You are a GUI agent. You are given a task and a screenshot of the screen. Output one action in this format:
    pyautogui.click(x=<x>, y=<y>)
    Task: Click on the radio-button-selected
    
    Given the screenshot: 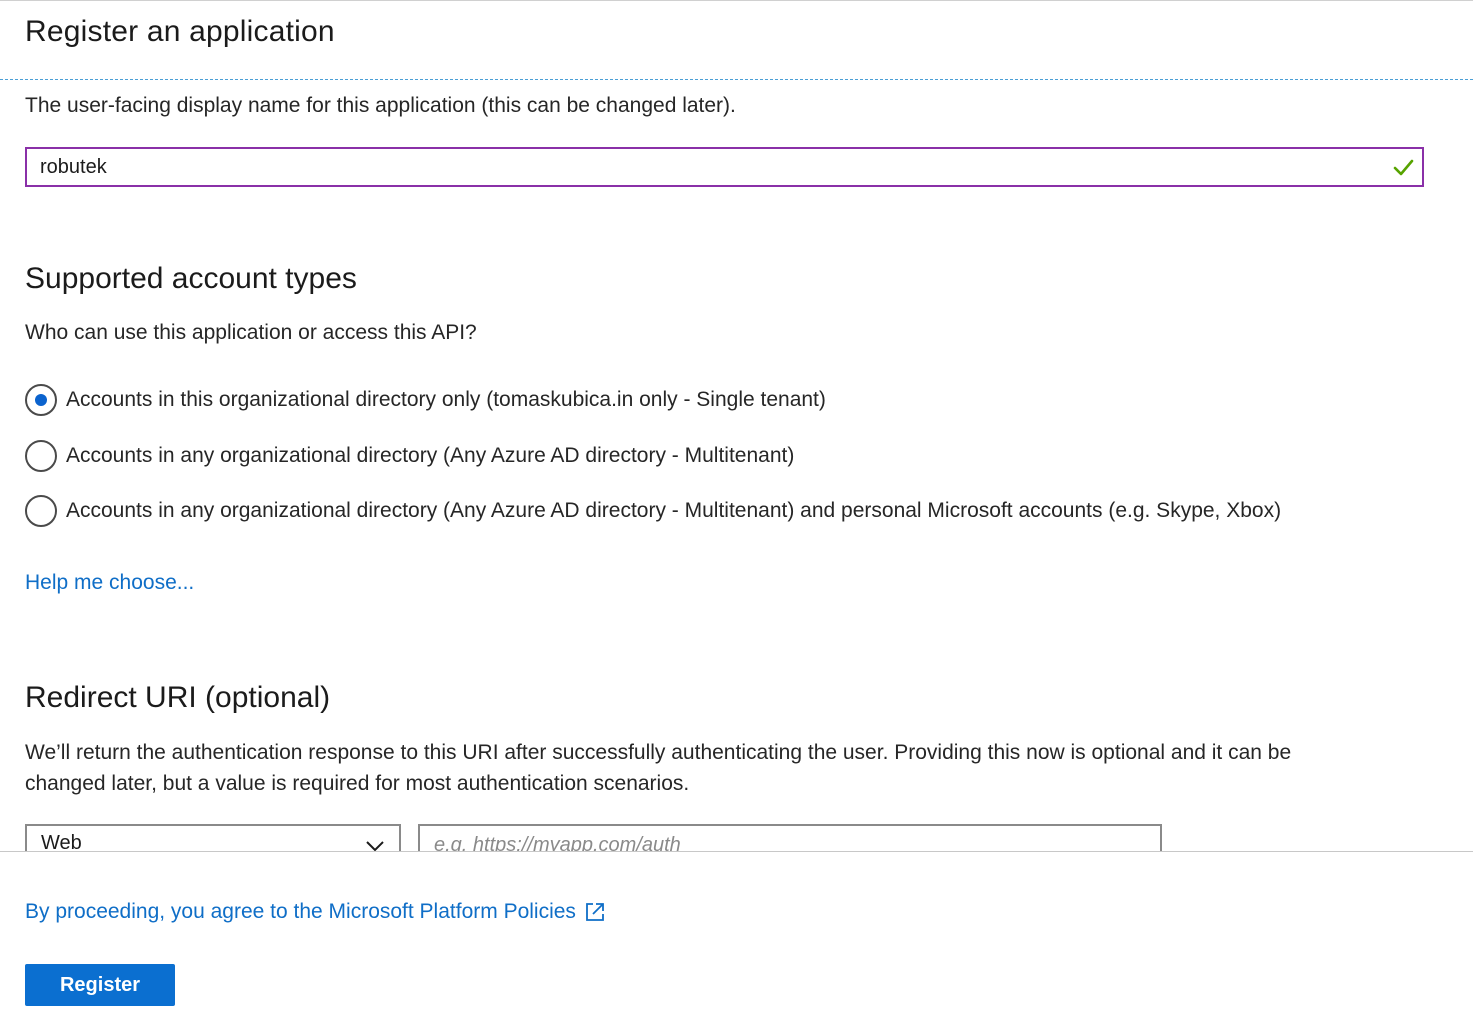 What is the action you would take?
    pyautogui.click(x=41, y=400)
    